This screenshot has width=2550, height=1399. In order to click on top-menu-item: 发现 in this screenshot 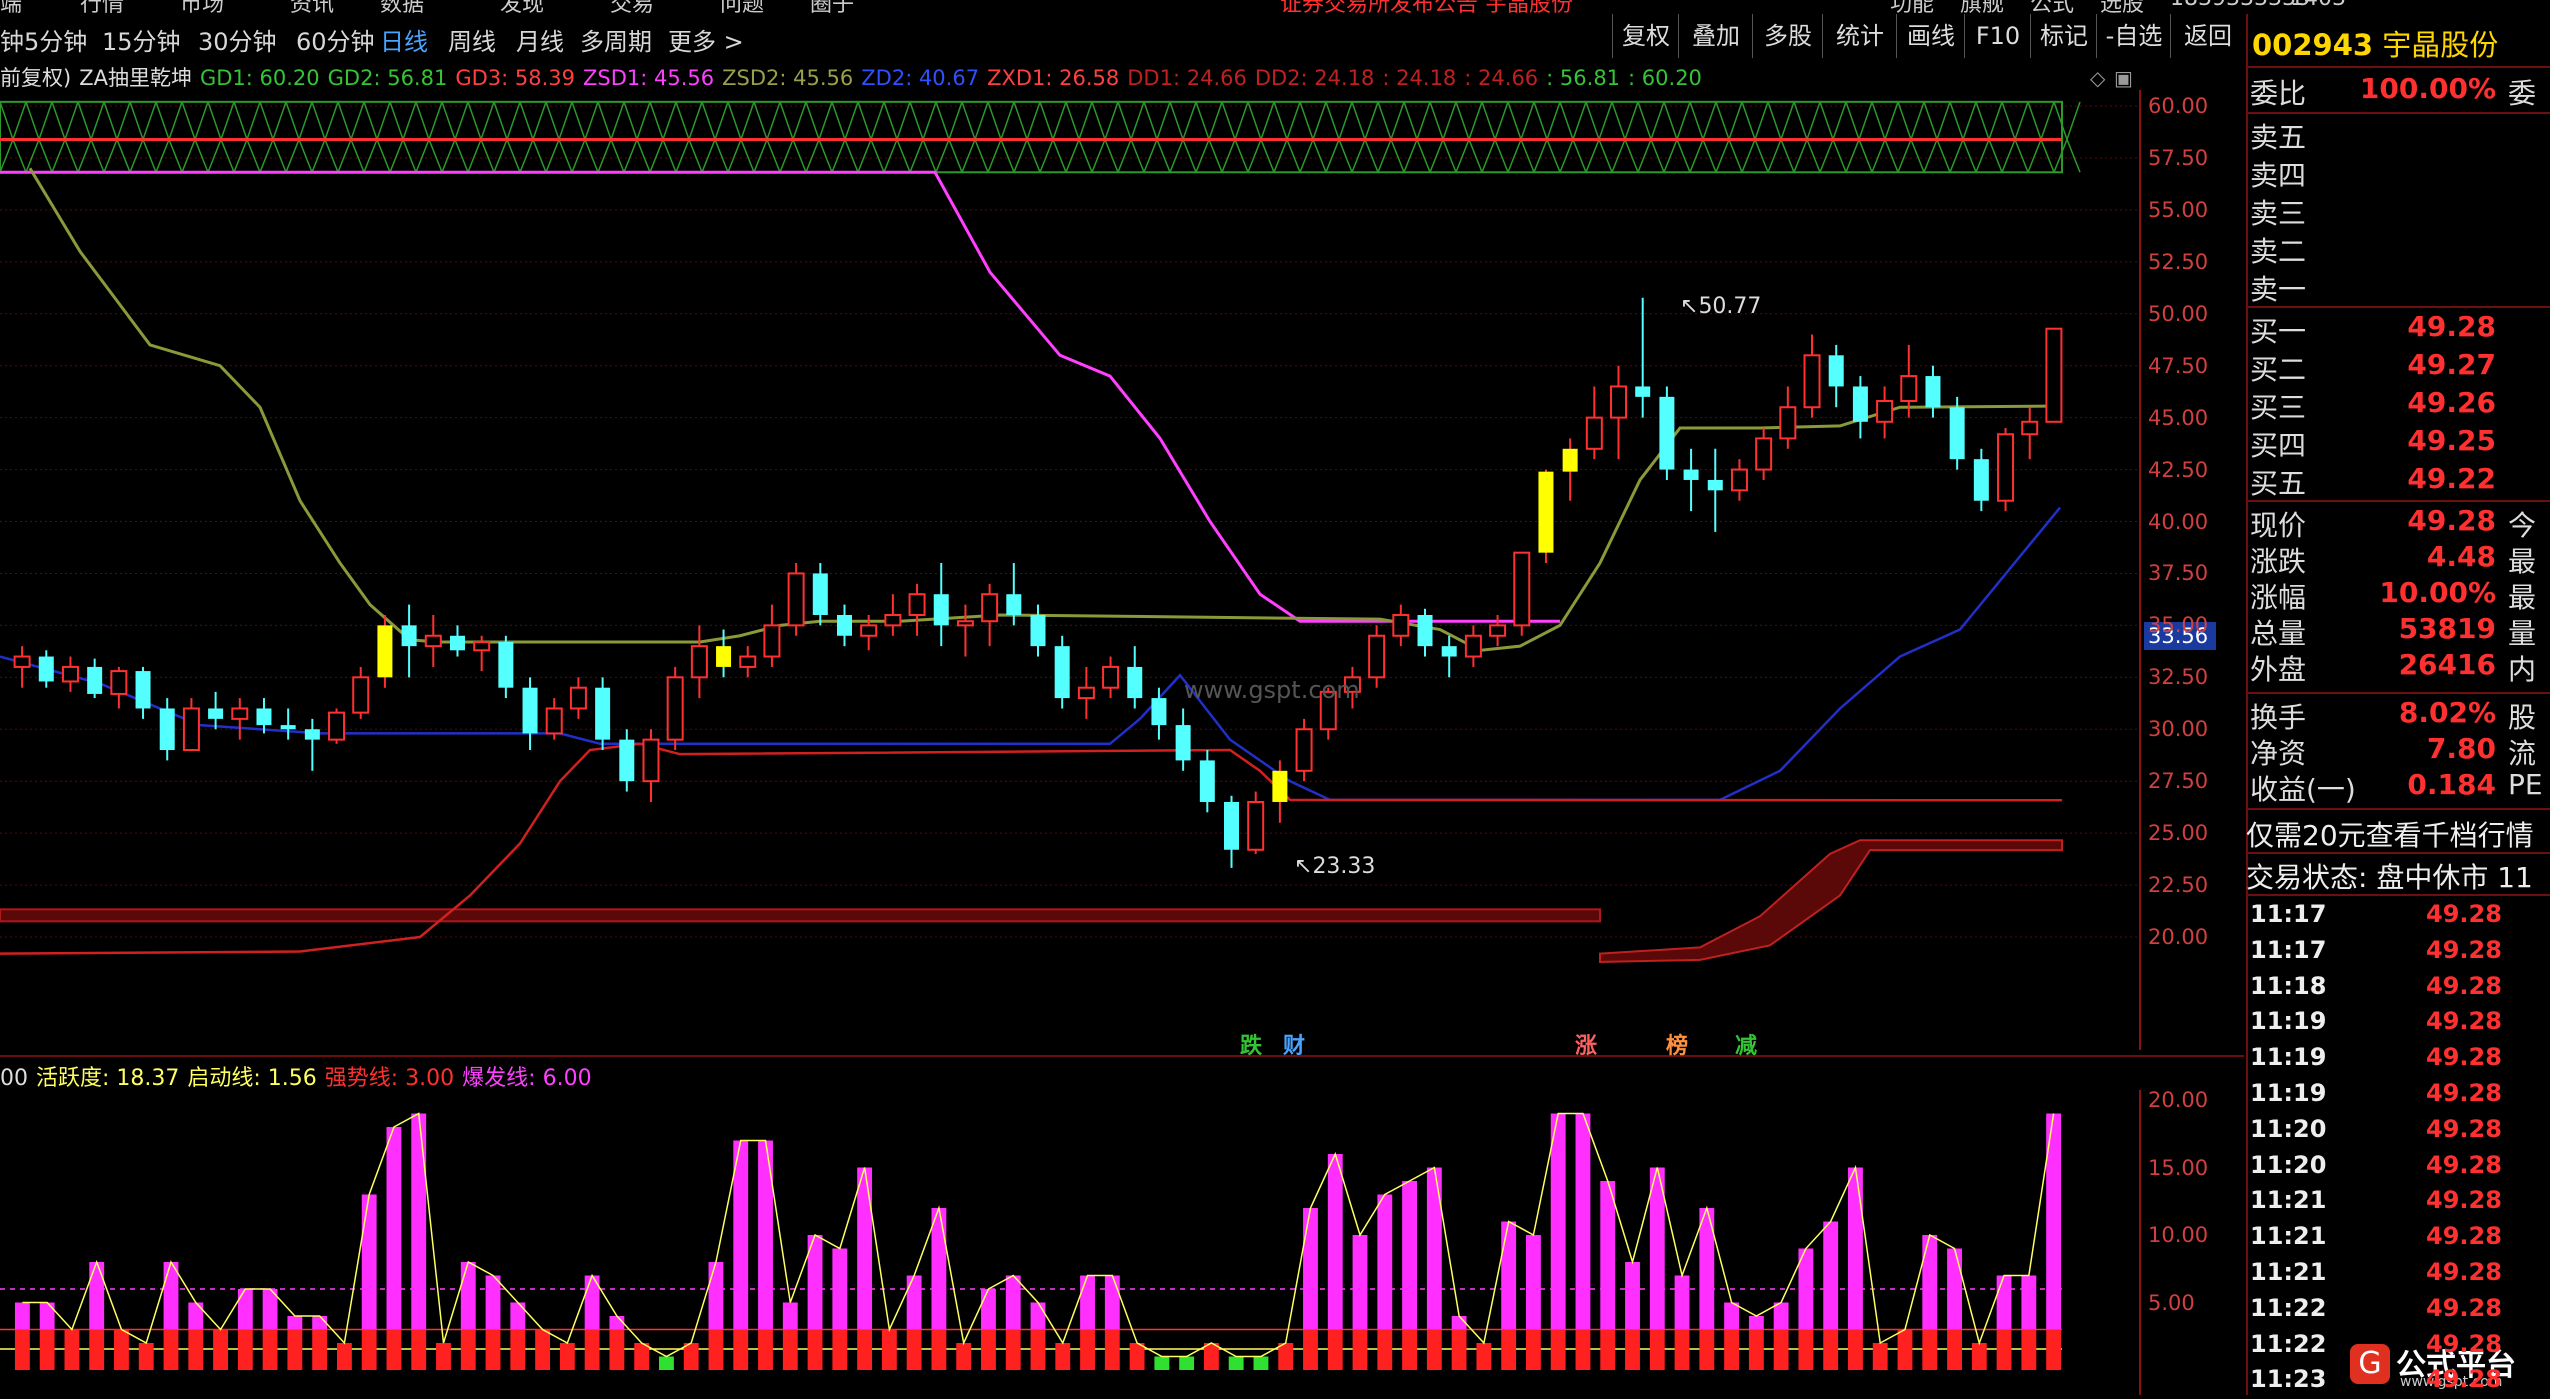, I will do `click(522, 9)`.